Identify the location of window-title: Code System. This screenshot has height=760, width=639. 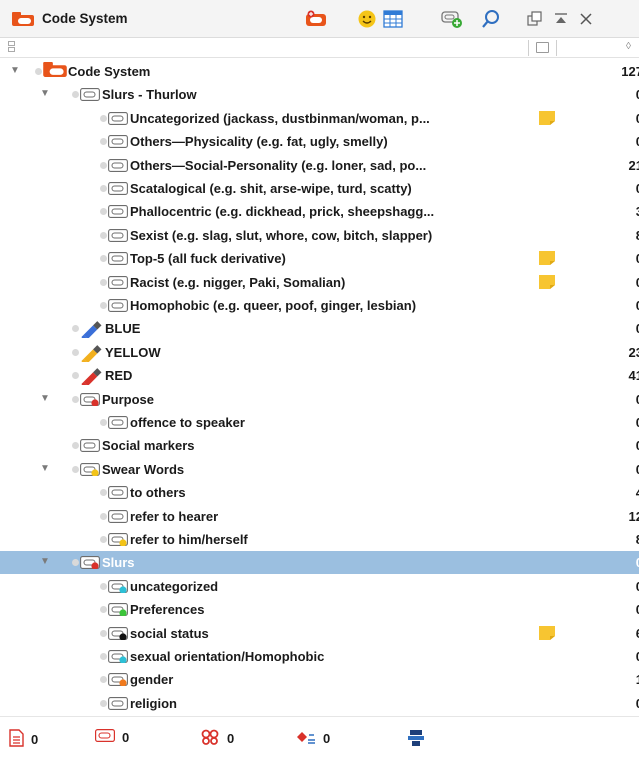
(85, 18).